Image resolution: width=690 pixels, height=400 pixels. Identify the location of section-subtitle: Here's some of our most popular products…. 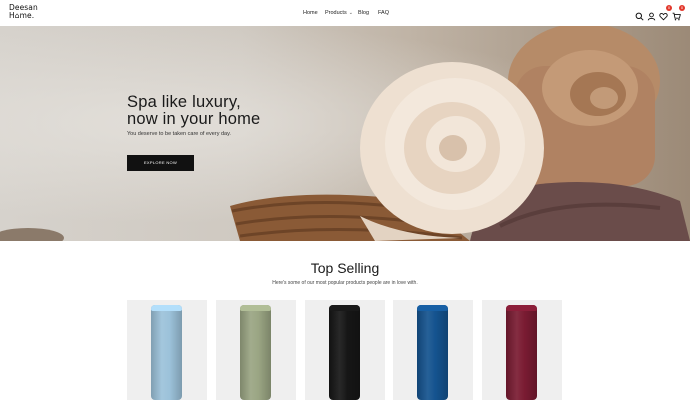
(345, 283).